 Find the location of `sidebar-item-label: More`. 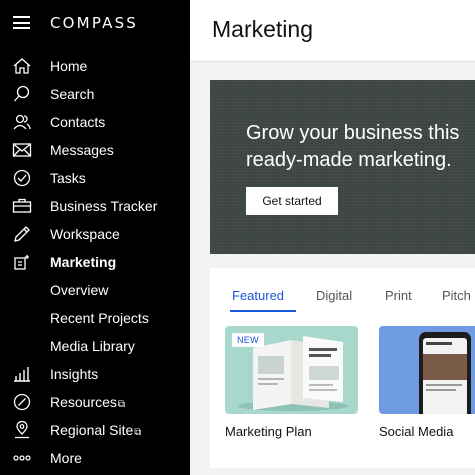

sidebar-item-label: More is located at coordinates (66, 458).